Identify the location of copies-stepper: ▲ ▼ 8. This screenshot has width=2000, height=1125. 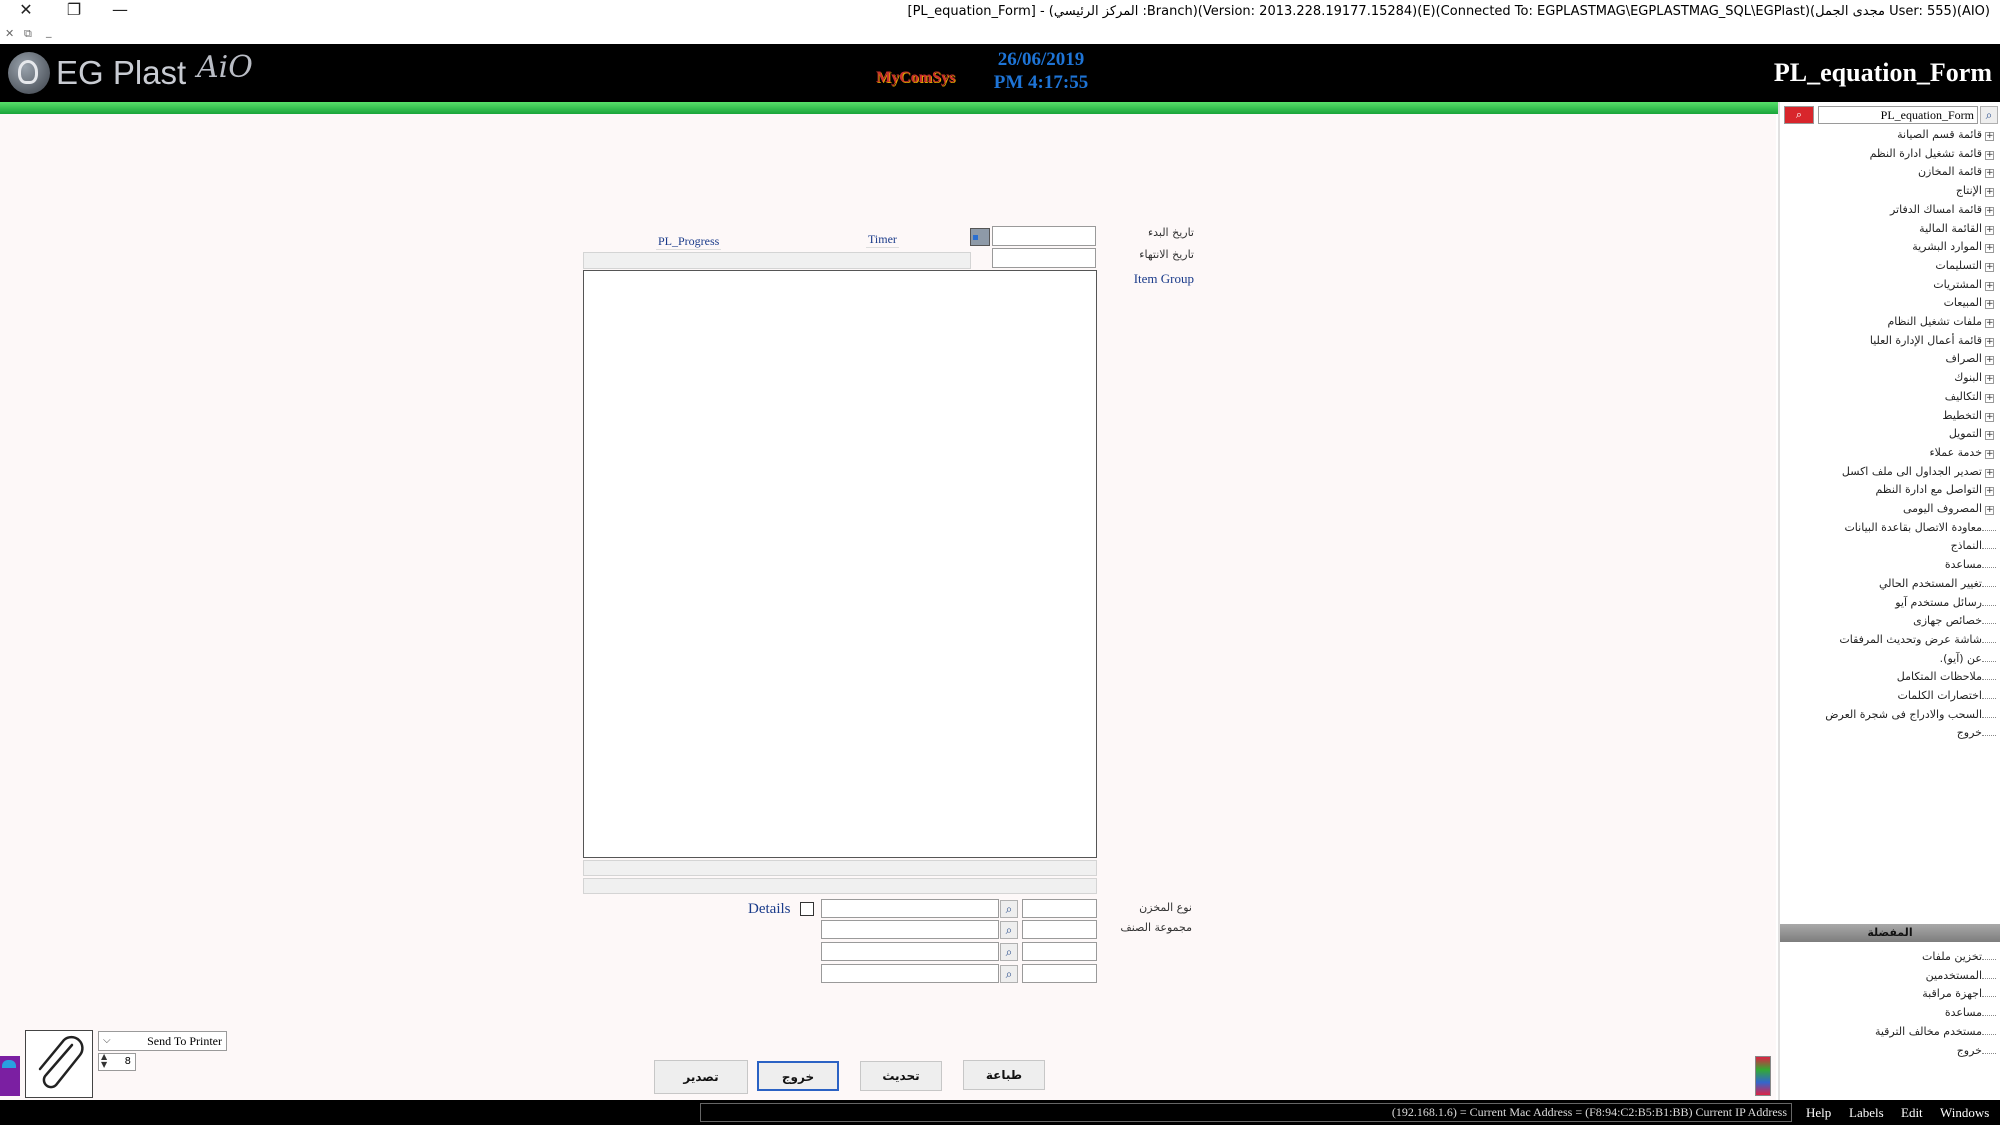
(117, 1062).